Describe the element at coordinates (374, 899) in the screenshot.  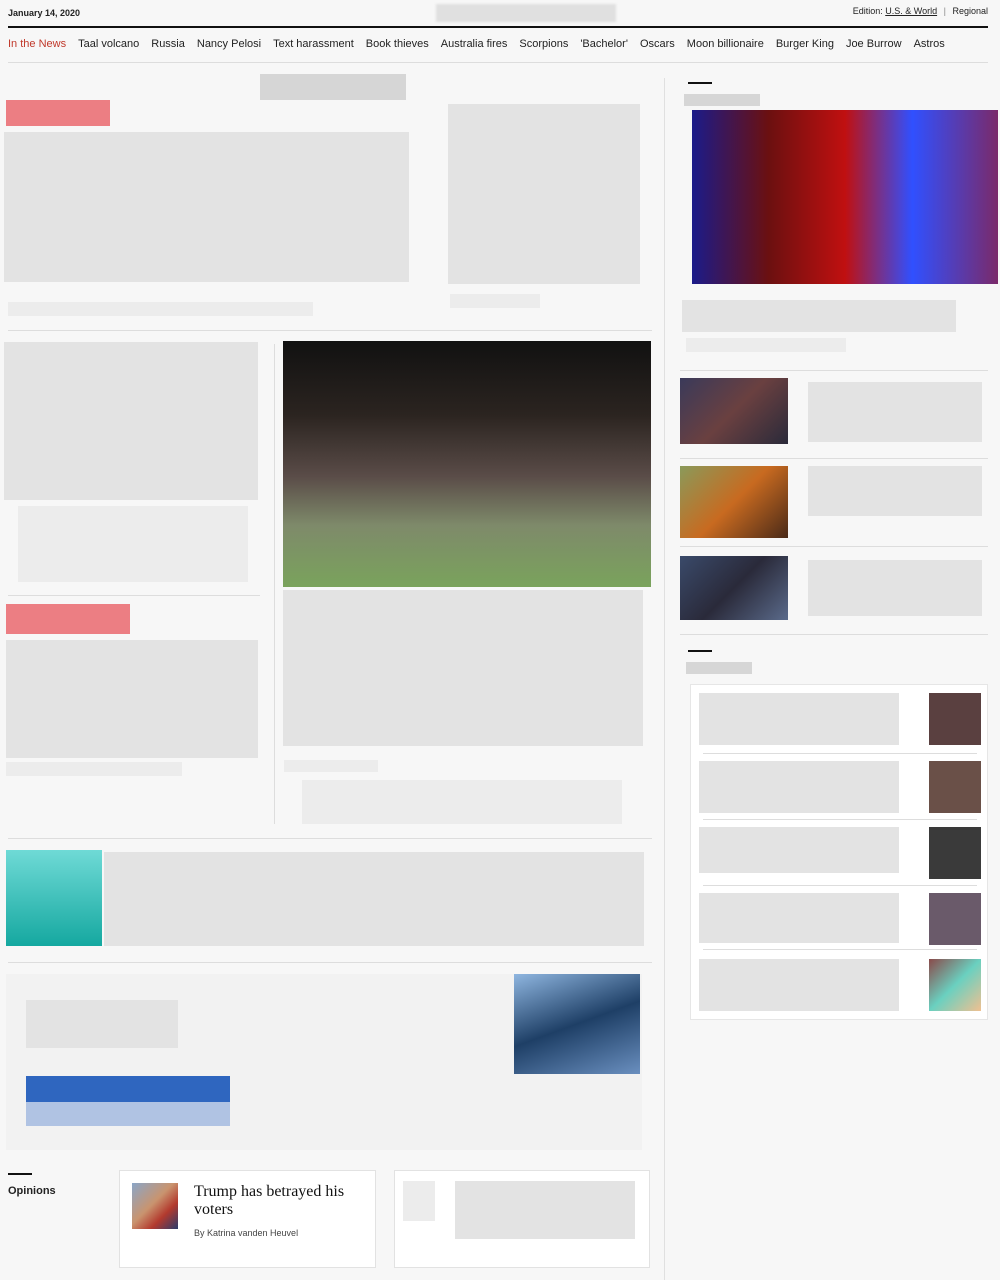
I see `feature-headline-placeholder` at that location.